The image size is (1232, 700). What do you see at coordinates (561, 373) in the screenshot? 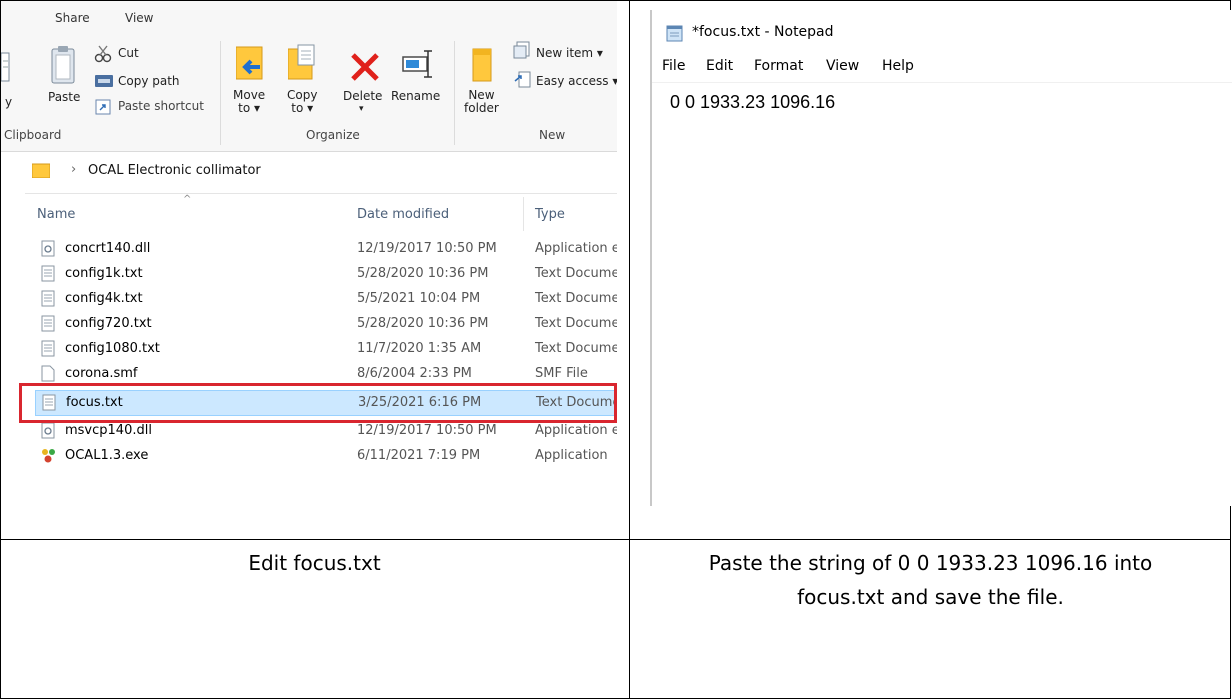
I see `file-type: SMF File` at bounding box center [561, 373].